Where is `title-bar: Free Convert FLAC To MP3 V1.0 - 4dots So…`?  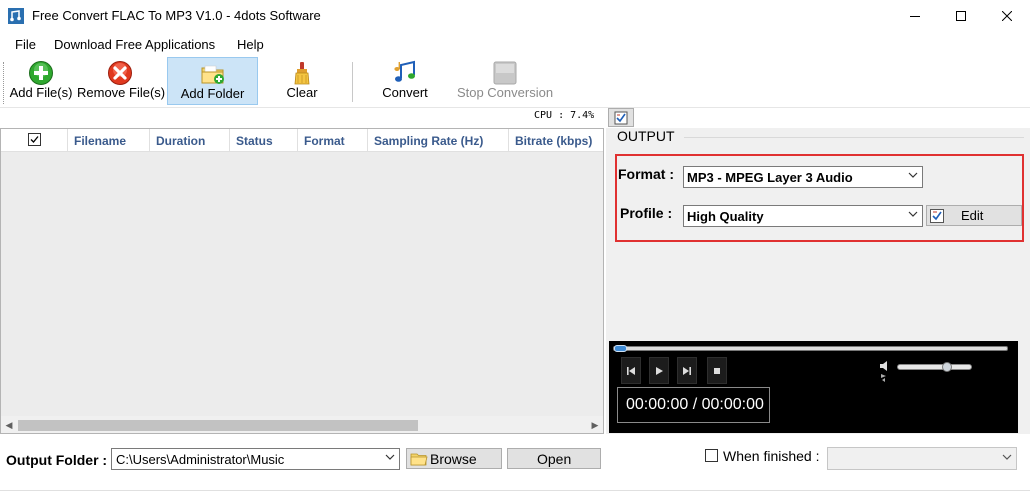 title-bar: Free Convert FLAC To MP3 V1.0 - 4dots So… is located at coordinates (515, 16).